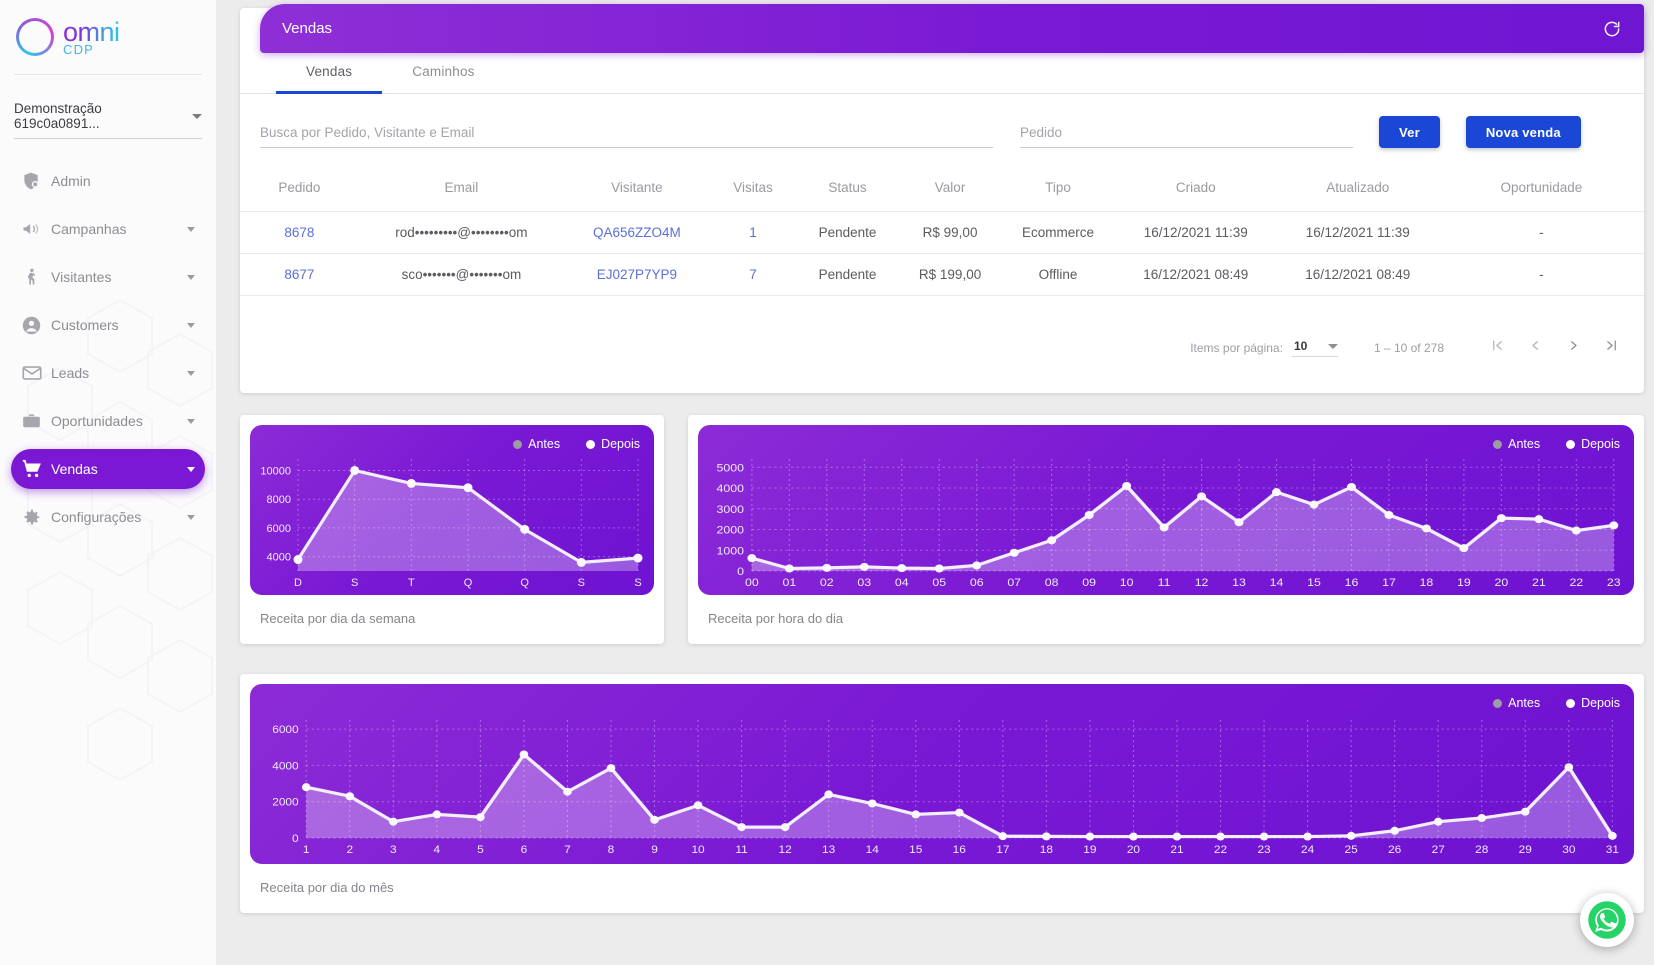 The width and height of the screenshot is (1654, 965). What do you see at coordinates (950, 232) in the screenshot?
I see `cell-valor: R$ 99,00` at bounding box center [950, 232].